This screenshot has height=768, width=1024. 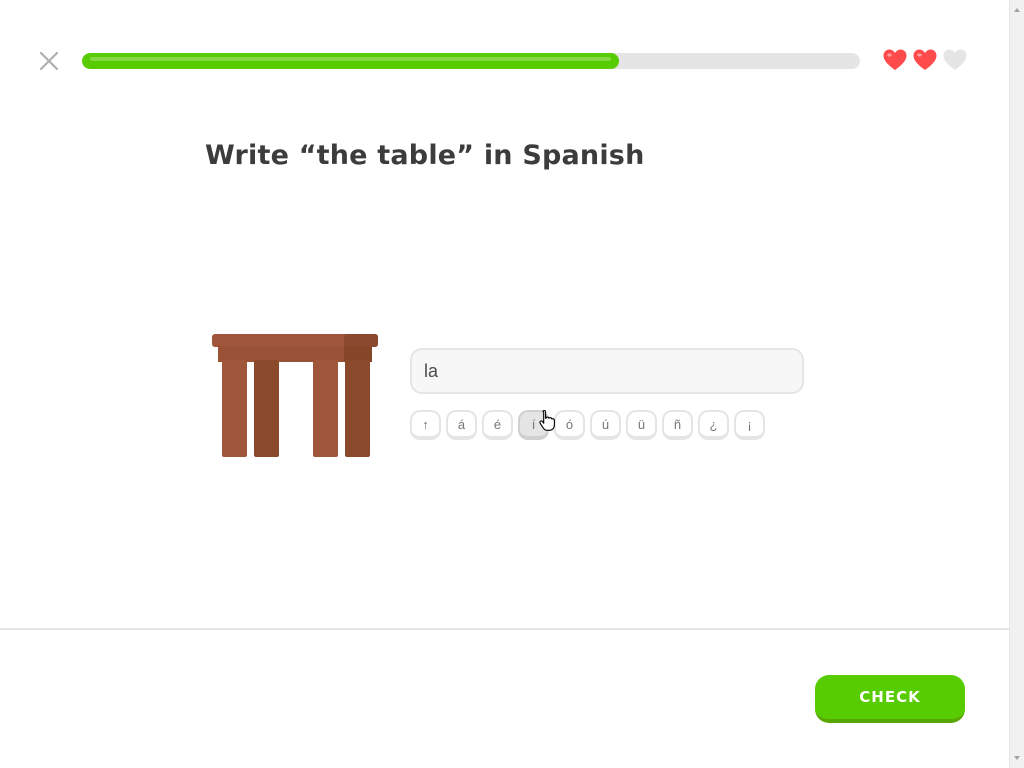 What do you see at coordinates (1017, 10) in the screenshot?
I see `scroll-up-icon` at bounding box center [1017, 10].